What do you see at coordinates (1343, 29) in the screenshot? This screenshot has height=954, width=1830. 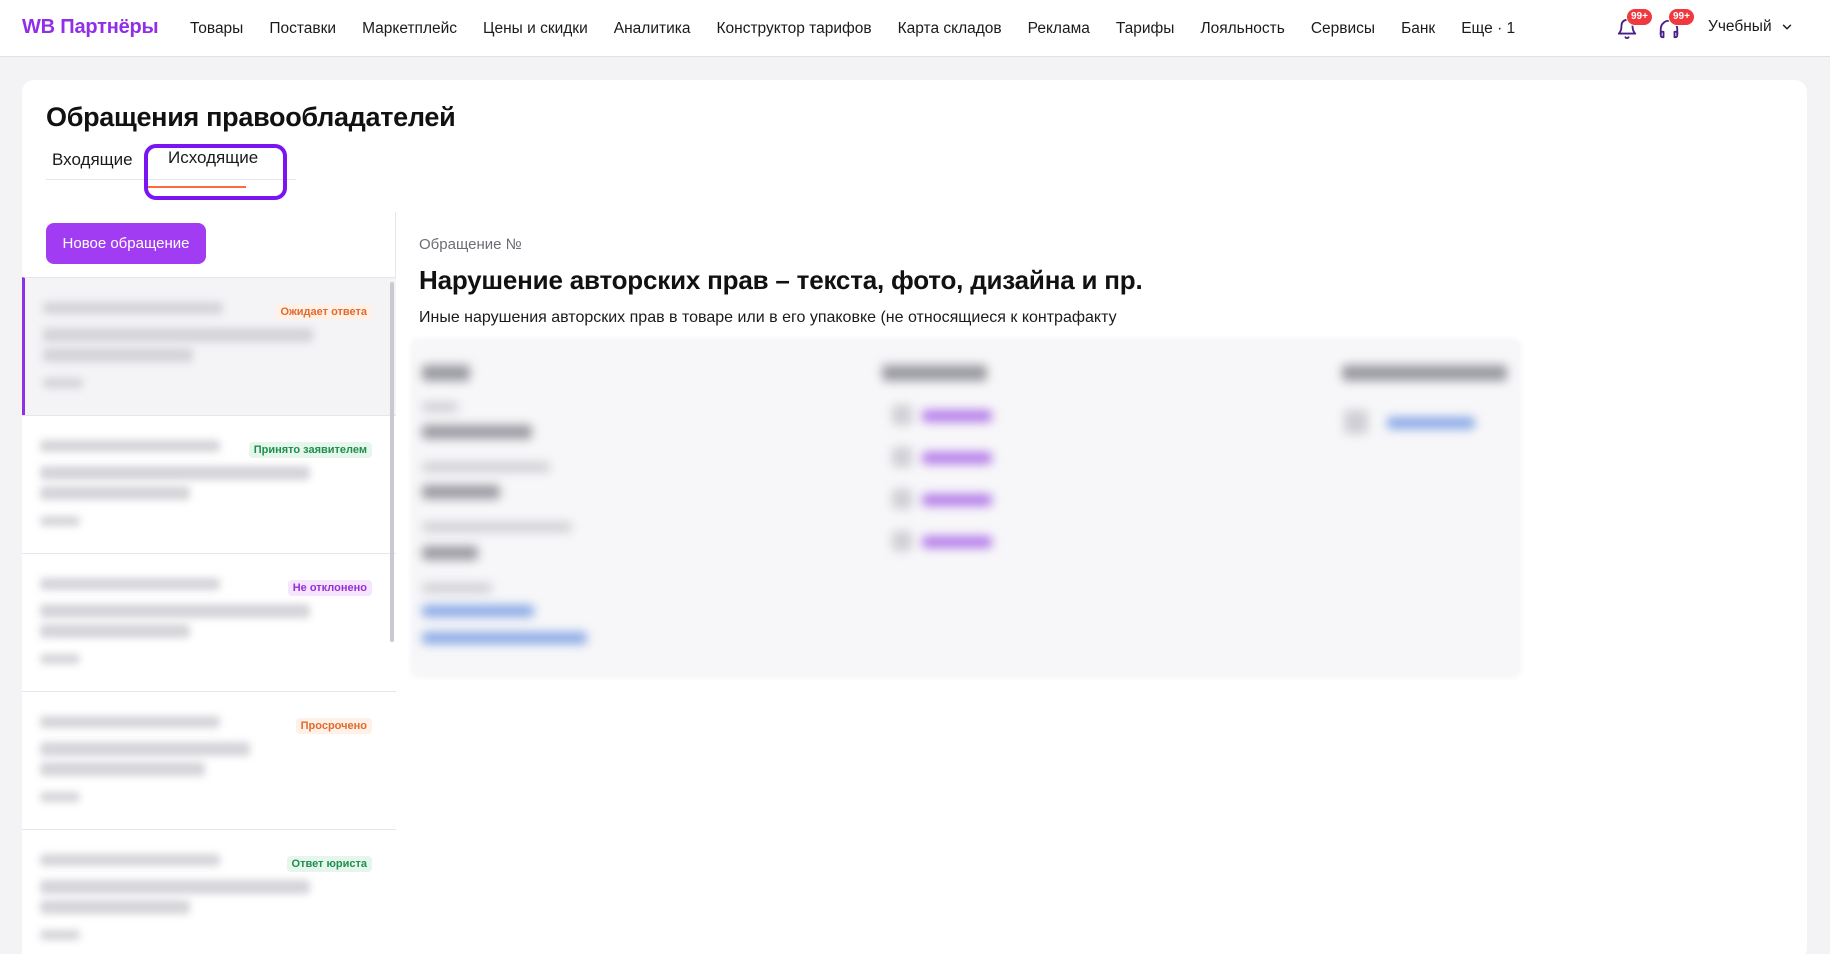 I see `nav-item-services: Сервисы` at bounding box center [1343, 29].